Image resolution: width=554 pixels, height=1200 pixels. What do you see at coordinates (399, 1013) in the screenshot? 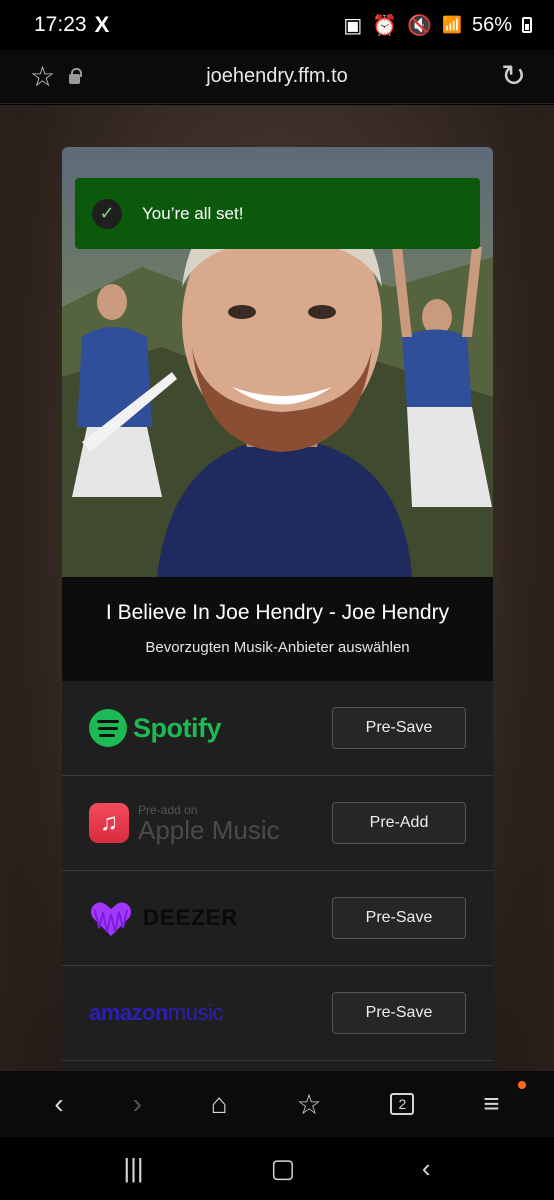
I see `amazon-music-presave-button: Pre-Save` at bounding box center [399, 1013].